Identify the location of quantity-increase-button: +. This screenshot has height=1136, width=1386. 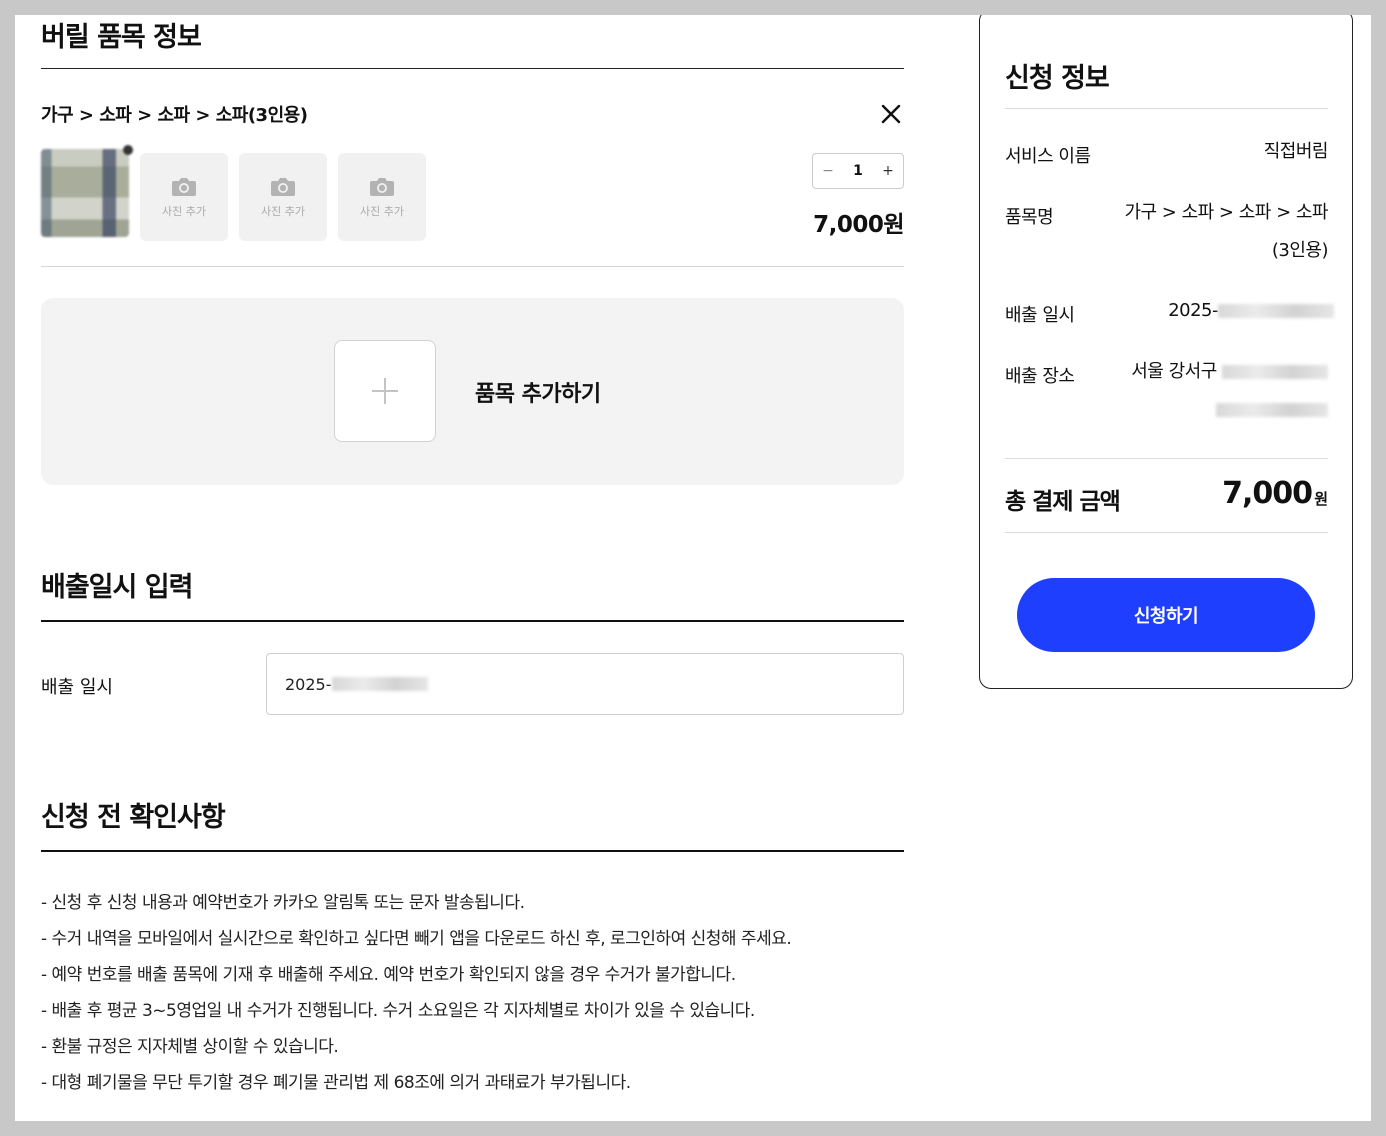
(888, 171).